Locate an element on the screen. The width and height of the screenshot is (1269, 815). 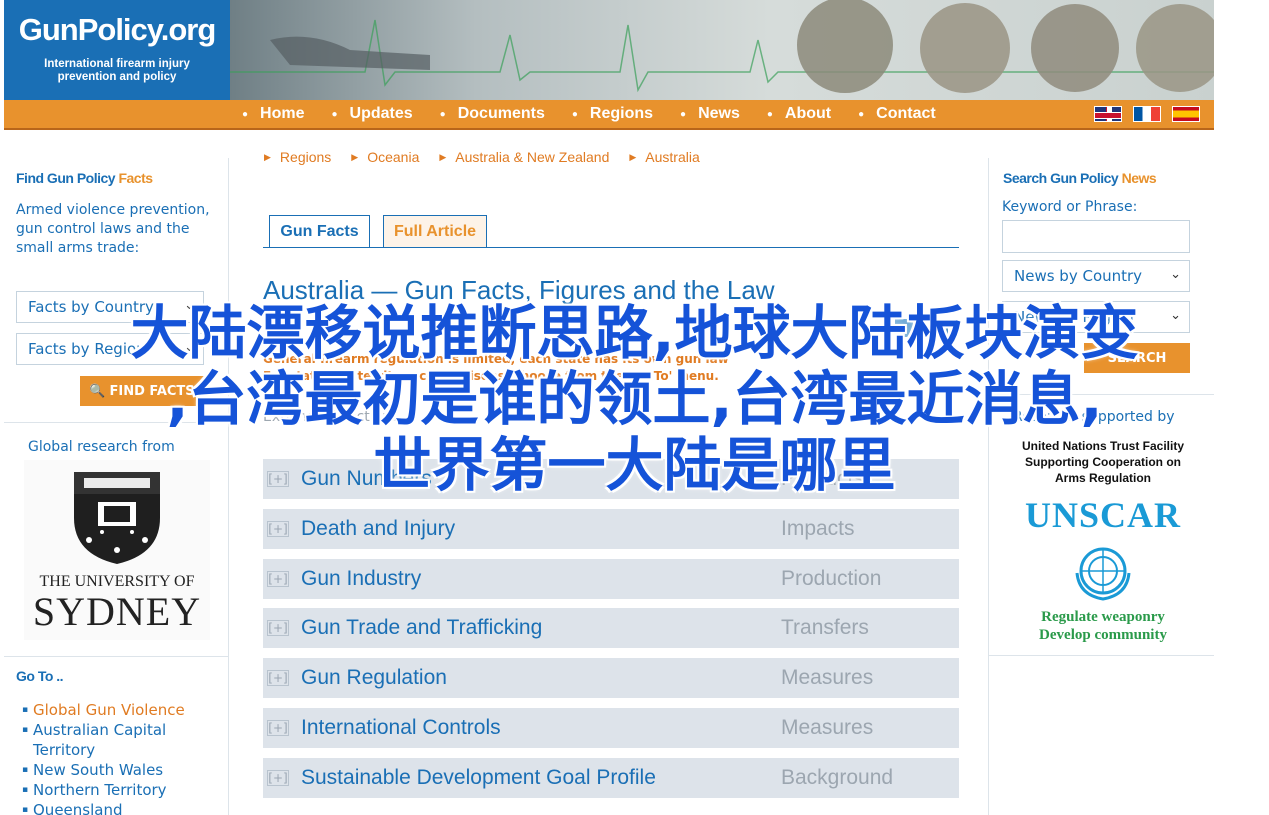
nav-item-regions: ● Regions is located at coordinates (612, 114).